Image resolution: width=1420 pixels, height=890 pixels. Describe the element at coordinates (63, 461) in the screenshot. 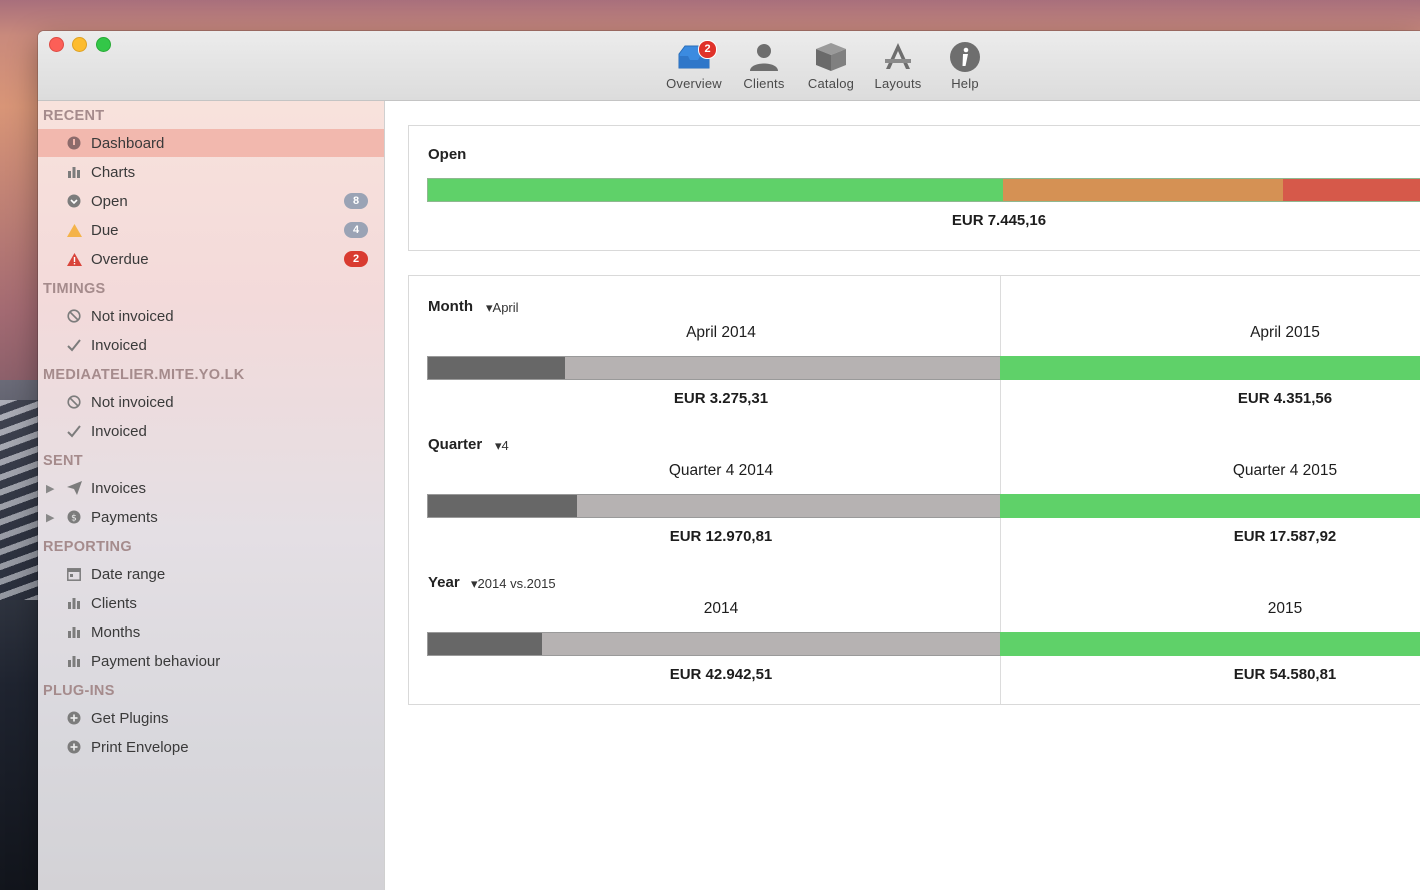

I see `section-header-sent: SENT` at that location.